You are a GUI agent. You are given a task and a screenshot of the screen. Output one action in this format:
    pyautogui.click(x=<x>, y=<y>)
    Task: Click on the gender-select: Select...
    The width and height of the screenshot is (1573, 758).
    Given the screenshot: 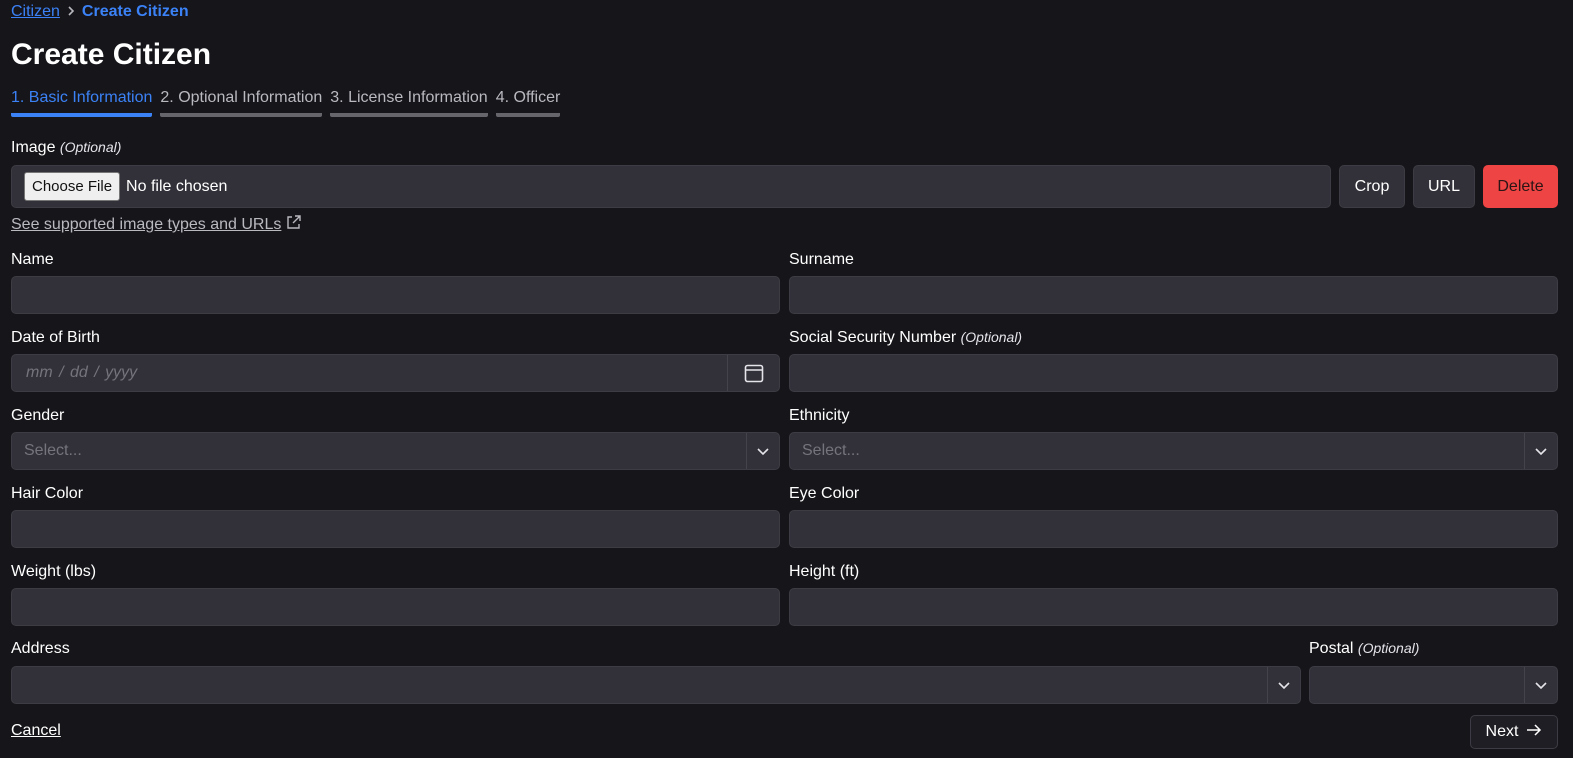 What is the action you would take?
    pyautogui.click(x=395, y=451)
    